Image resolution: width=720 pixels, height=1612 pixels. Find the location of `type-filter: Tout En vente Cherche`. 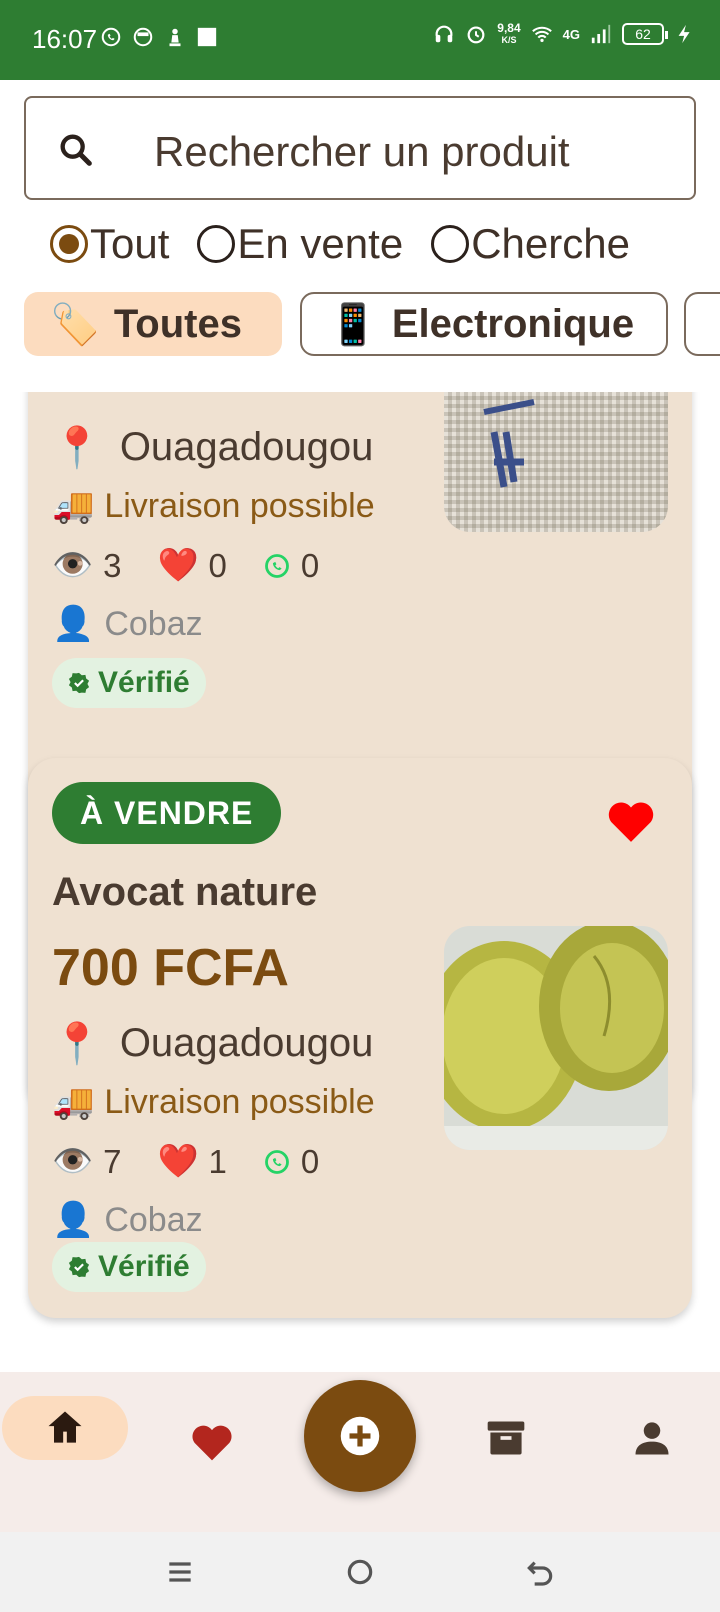

type-filter: Tout En vente Cherche is located at coordinates (354, 244).